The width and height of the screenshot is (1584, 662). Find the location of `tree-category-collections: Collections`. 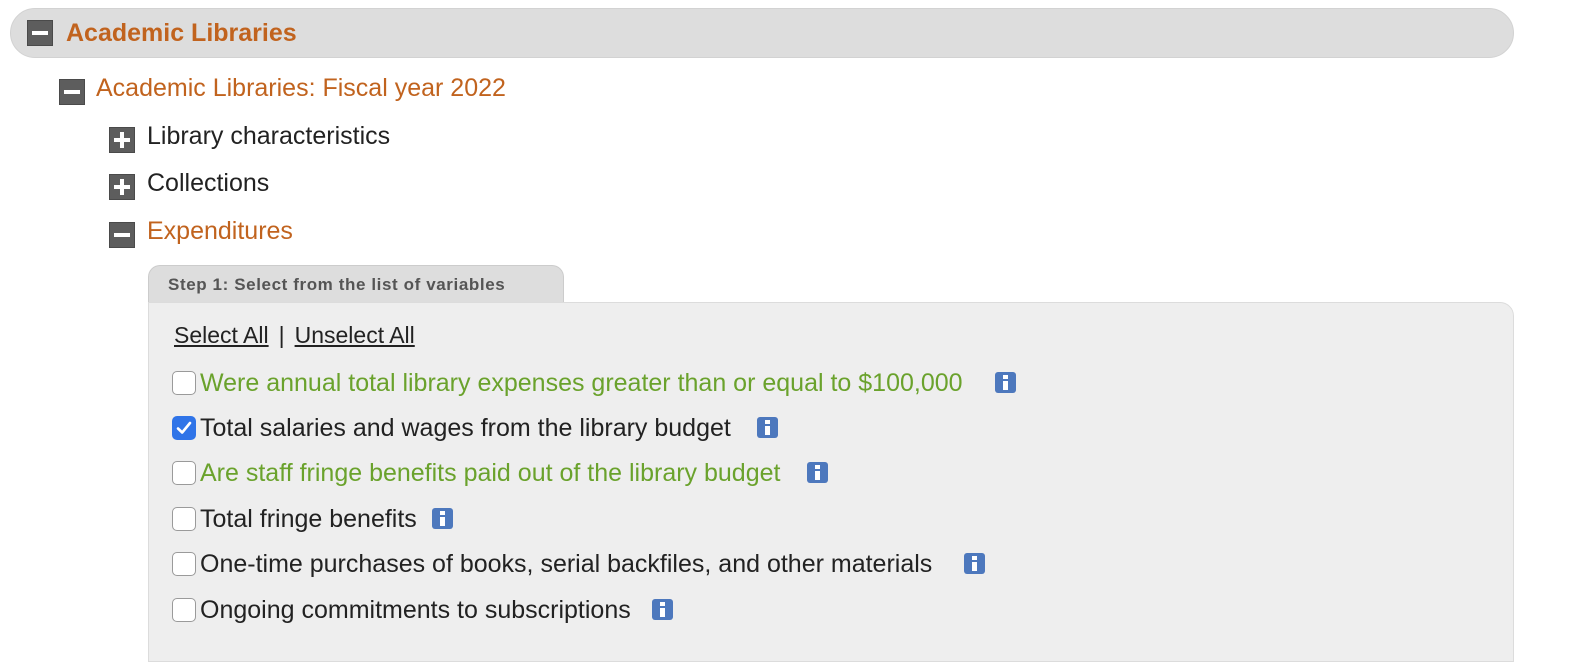

tree-category-collections: Collections is located at coordinates (208, 183).